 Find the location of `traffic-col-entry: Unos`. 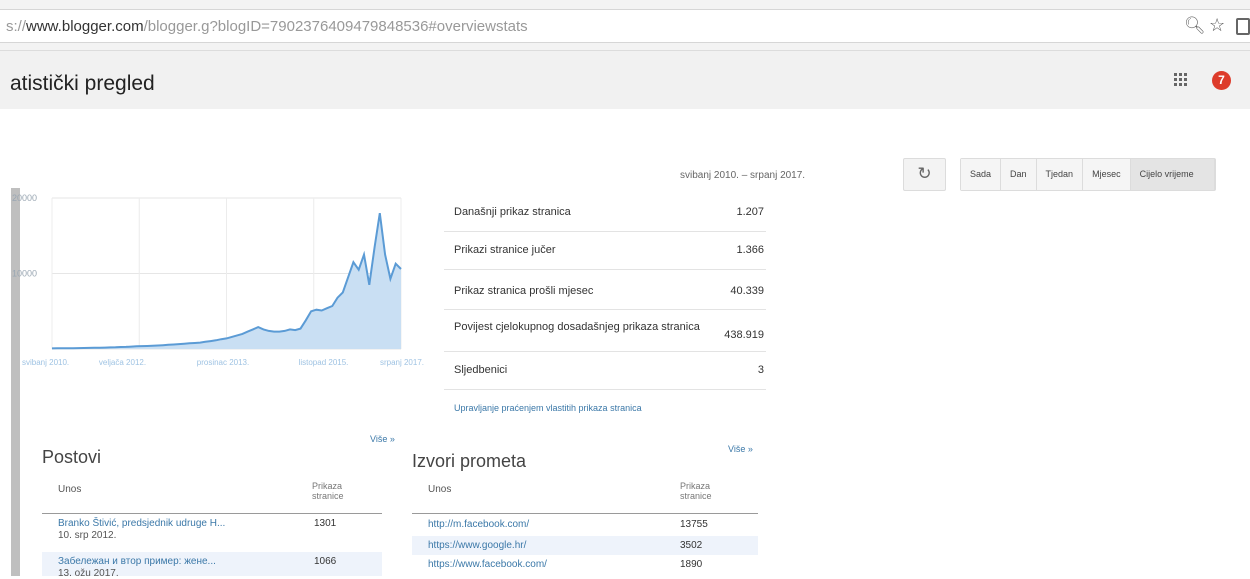

traffic-col-entry: Unos is located at coordinates (440, 489).